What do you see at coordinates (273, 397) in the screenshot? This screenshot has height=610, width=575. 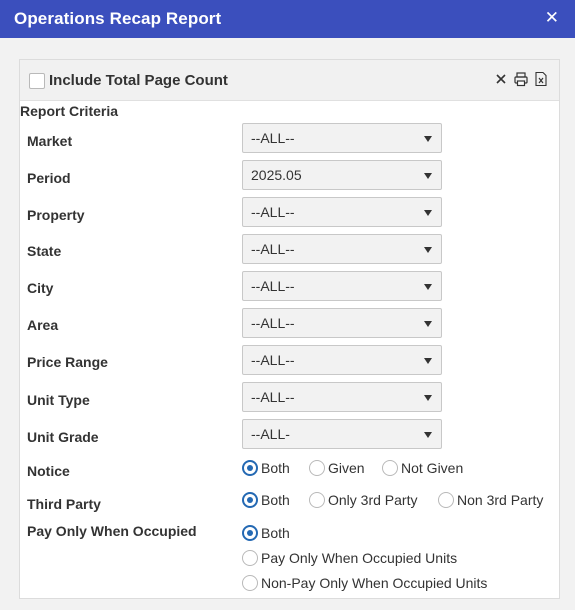 I see `unit-type-select-value: --ALL--` at bounding box center [273, 397].